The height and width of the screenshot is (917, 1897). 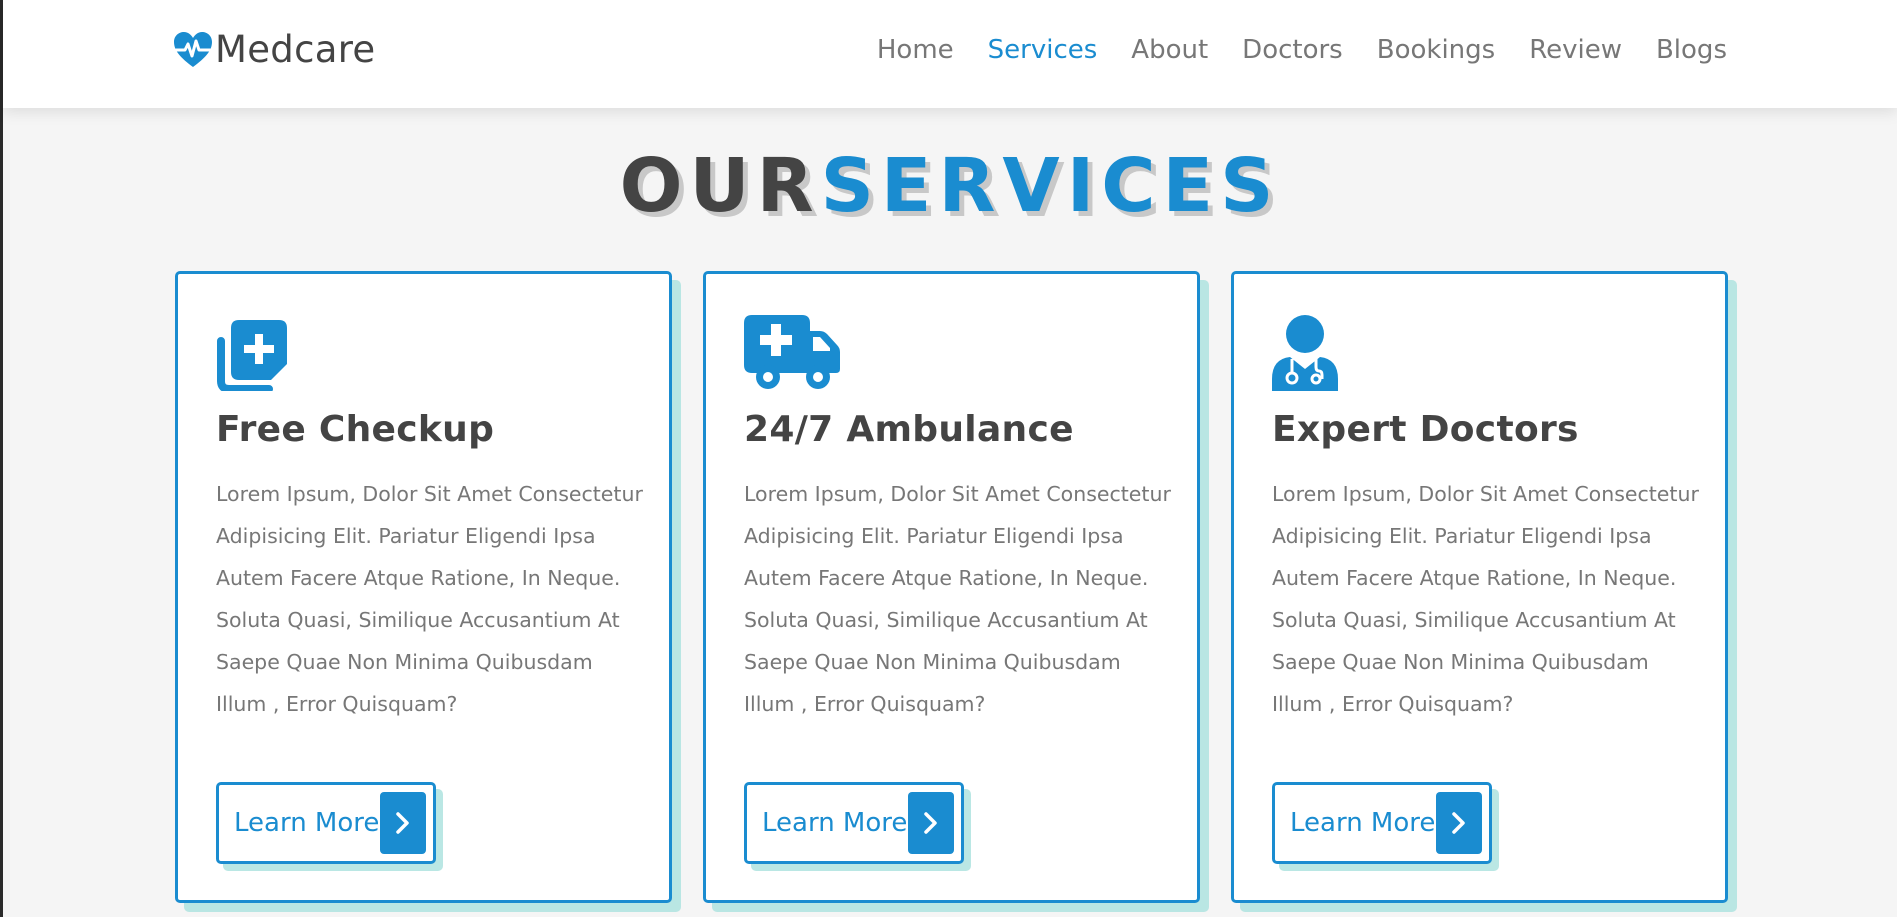 What do you see at coordinates (355, 429) in the screenshot?
I see `card-title: Free Checkup` at bounding box center [355, 429].